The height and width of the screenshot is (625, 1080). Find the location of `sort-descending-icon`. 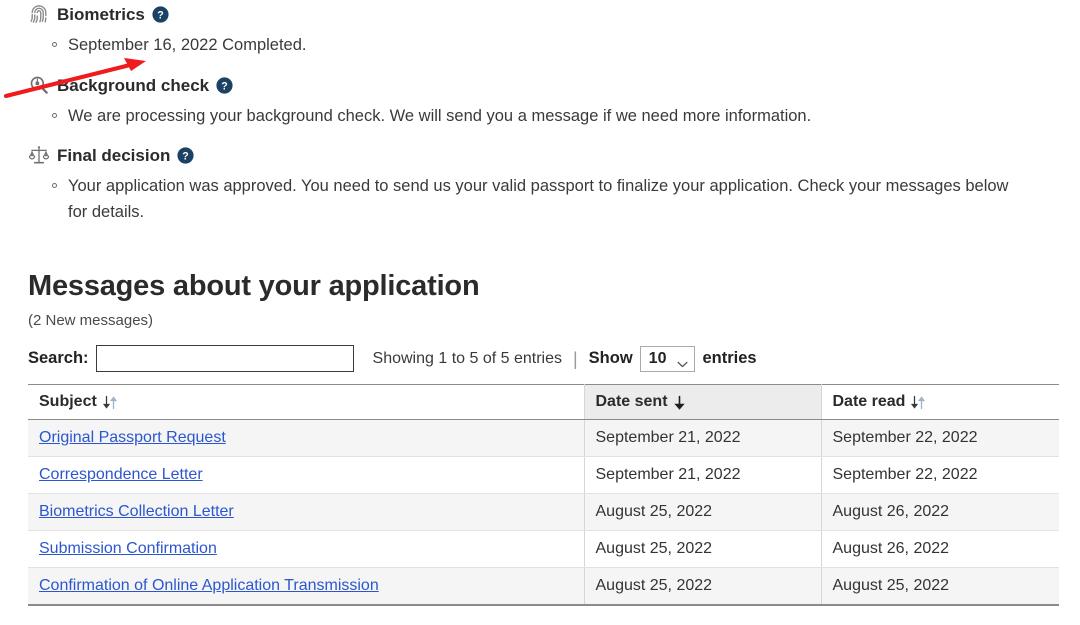

sort-descending-icon is located at coordinates (679, 402).